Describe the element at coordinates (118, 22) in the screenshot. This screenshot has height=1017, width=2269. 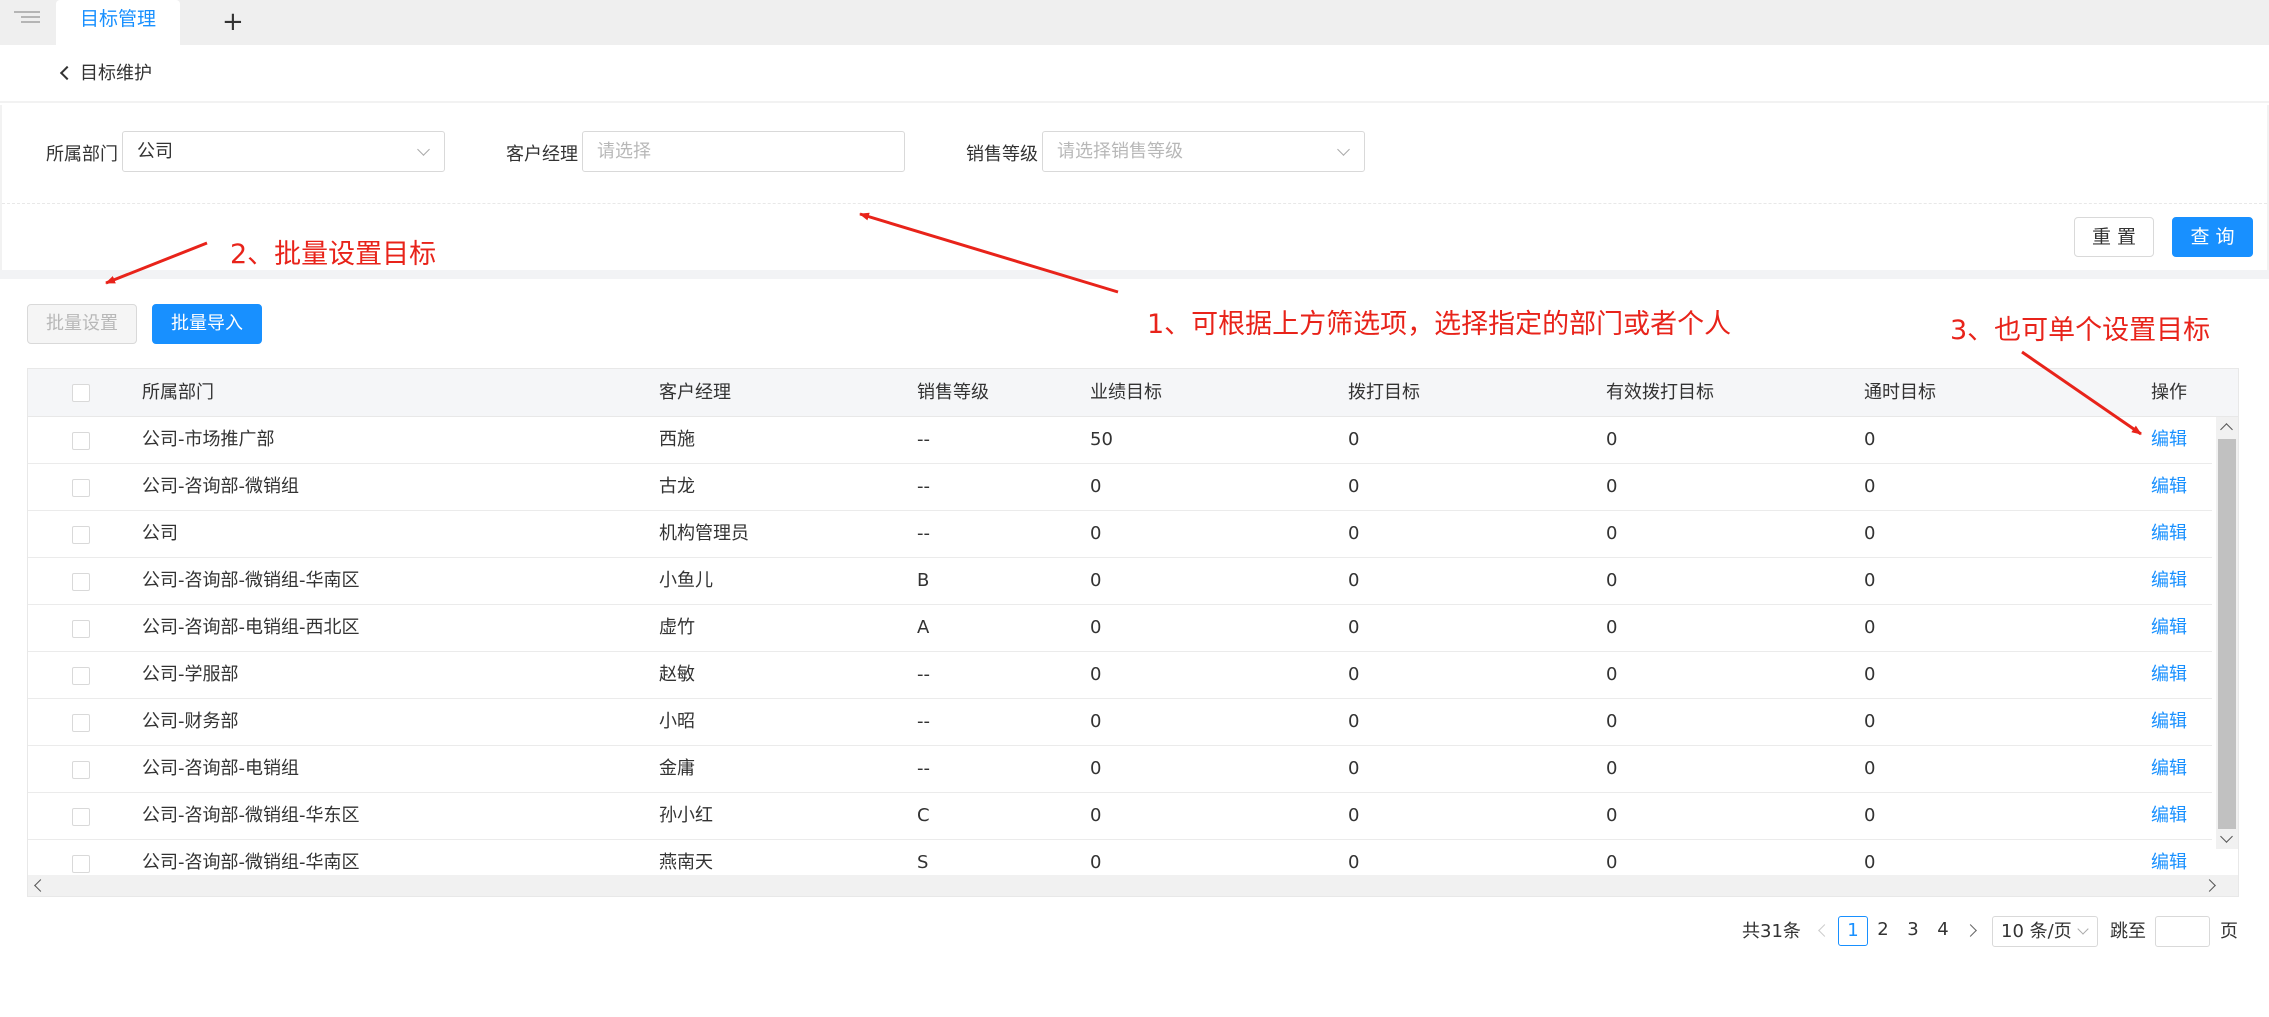
I see `tab-target-management: 目标管理` at that location.